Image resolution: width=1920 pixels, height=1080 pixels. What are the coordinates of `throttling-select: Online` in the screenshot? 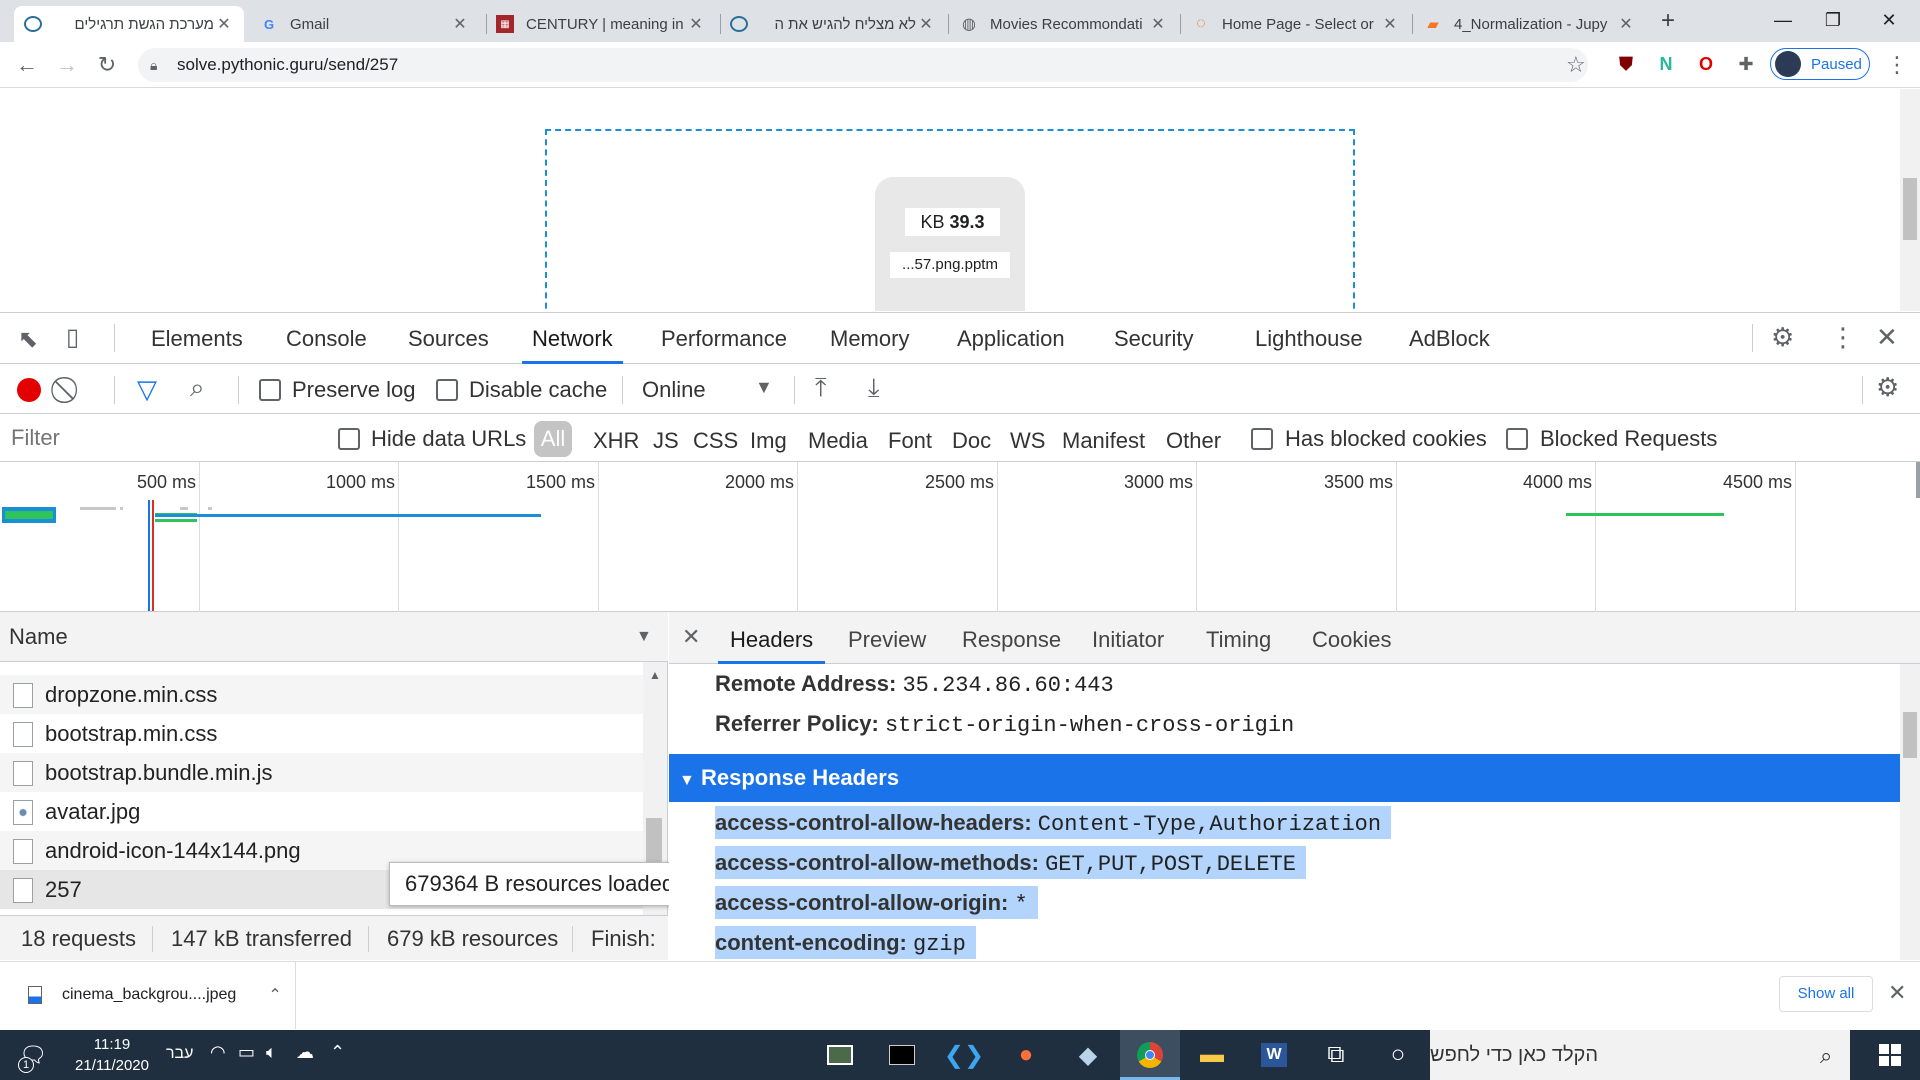 It's located at (674, 390).